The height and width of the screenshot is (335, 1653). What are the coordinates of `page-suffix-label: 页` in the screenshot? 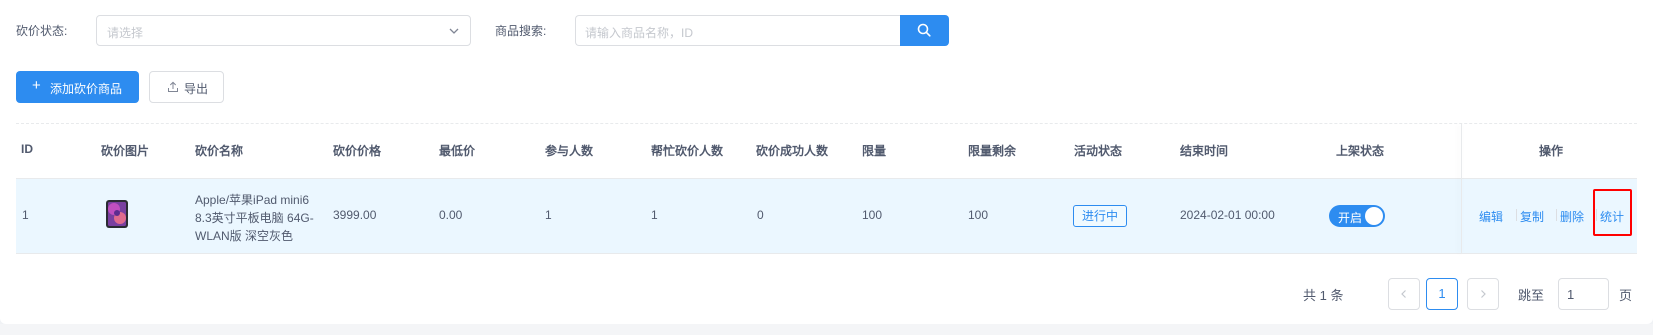 It's located at (1626, 295).